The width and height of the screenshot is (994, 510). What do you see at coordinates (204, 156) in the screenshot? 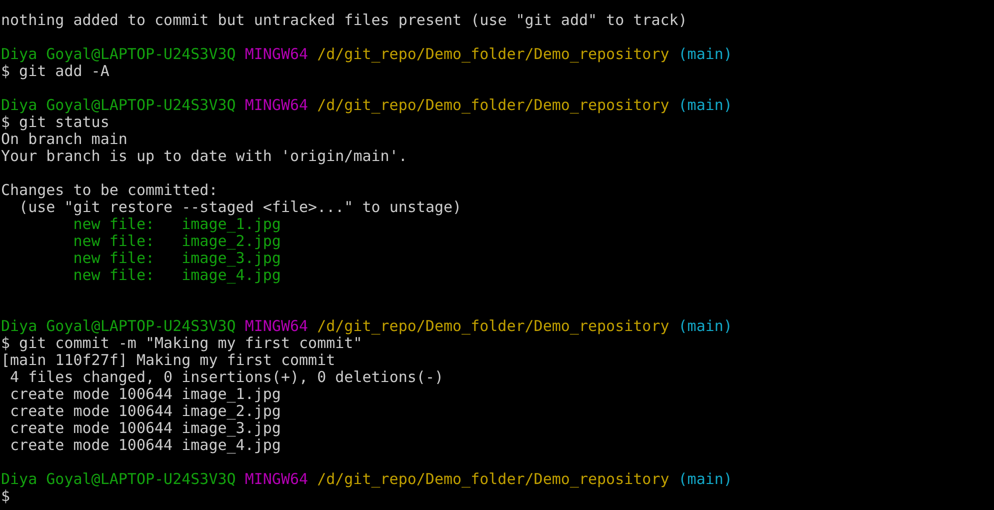
I see `output-text: Your branch is up to date with 'origin/main'.` at bounding box center [204, 156].